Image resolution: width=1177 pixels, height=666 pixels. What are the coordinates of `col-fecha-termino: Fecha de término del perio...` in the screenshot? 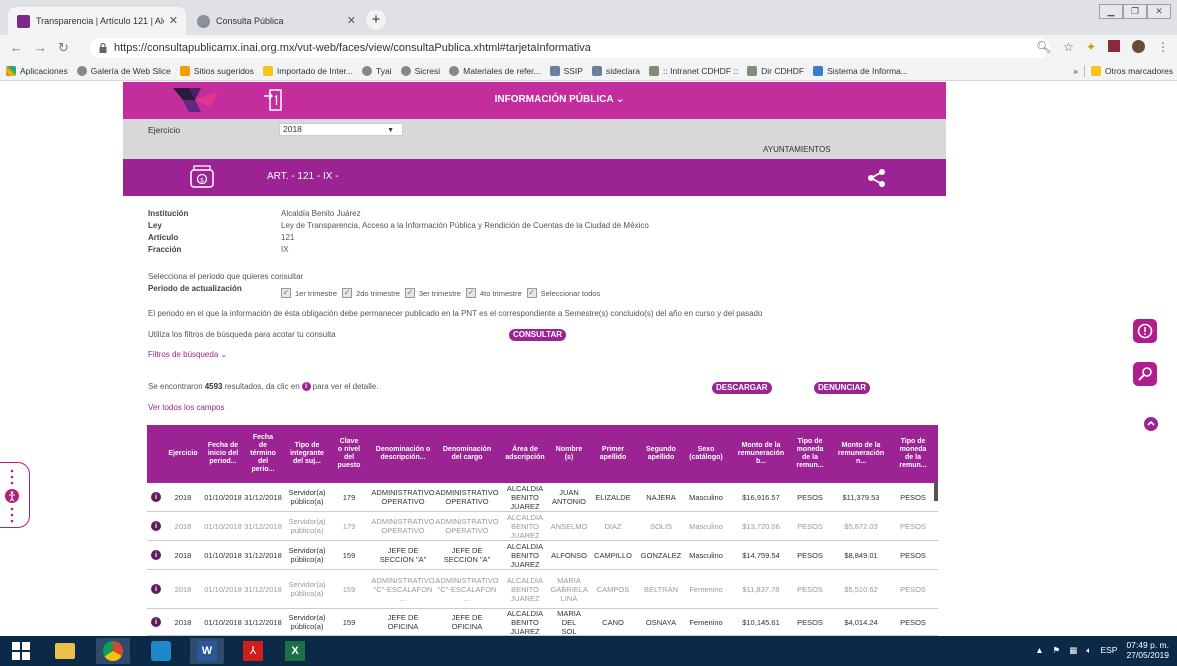 It's located at (263, 454).